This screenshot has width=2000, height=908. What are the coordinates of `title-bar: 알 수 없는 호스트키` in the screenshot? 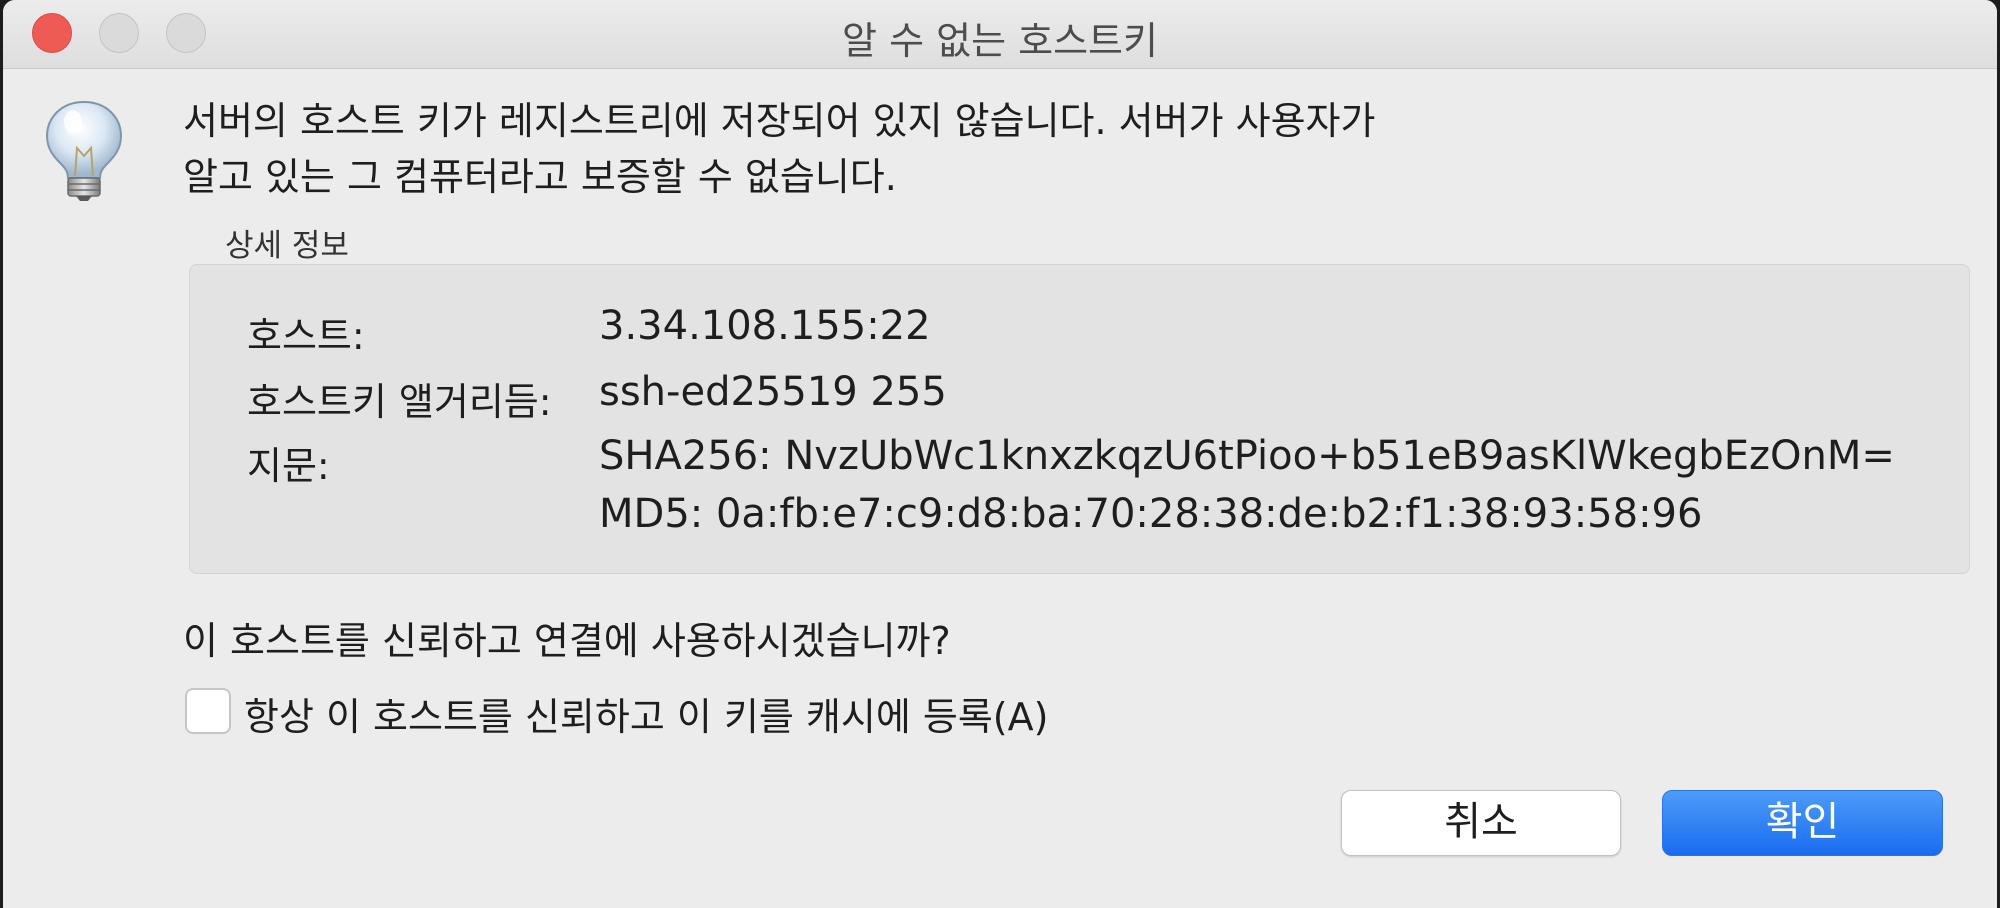 It's located at (1000, 34).